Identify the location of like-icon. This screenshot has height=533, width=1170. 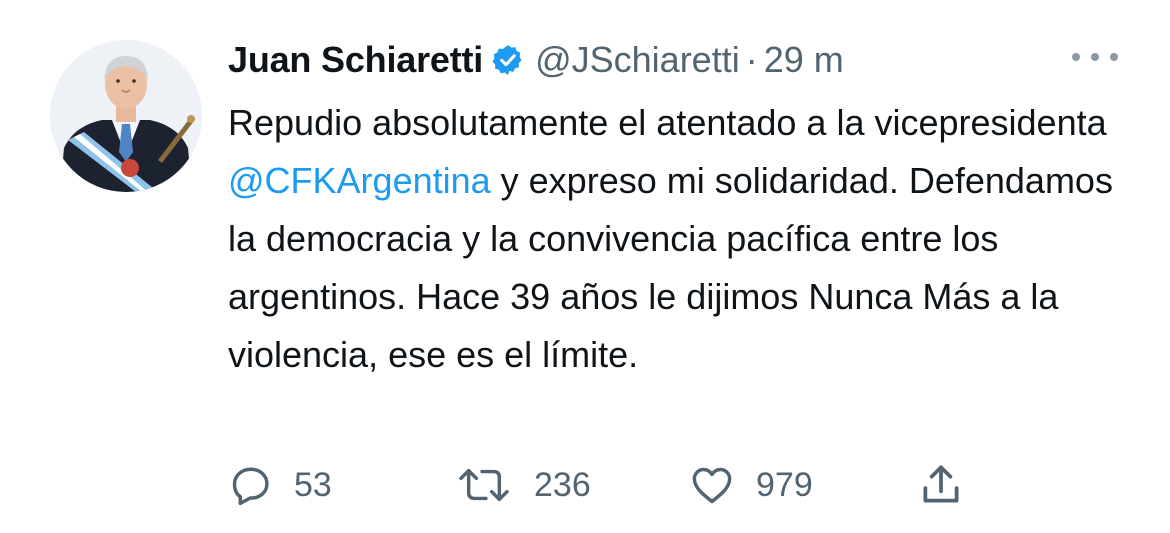
(712, 485).